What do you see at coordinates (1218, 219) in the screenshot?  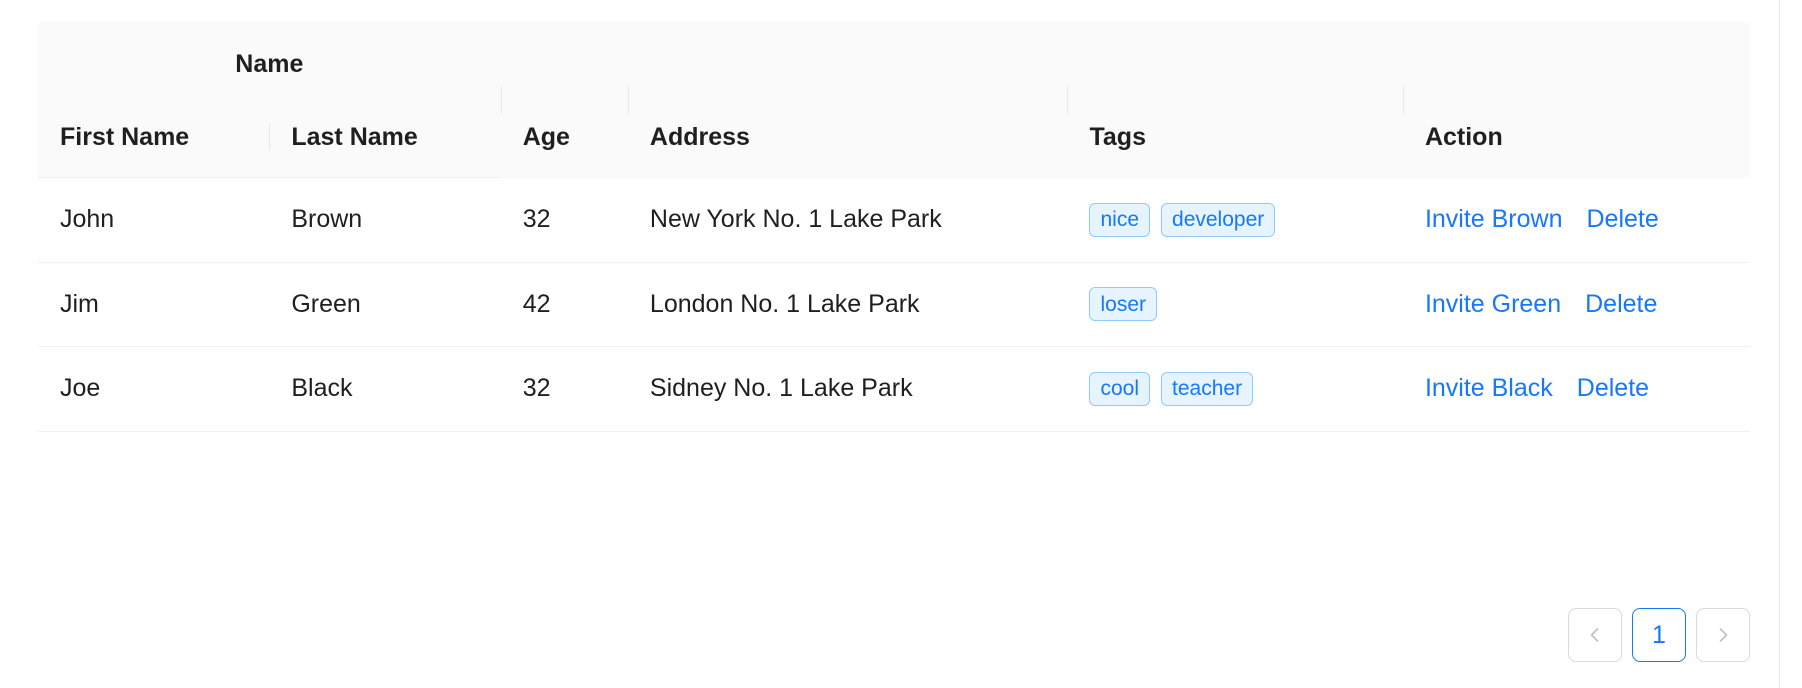 I see `tag: developer` at bounding box center [1218, 219].